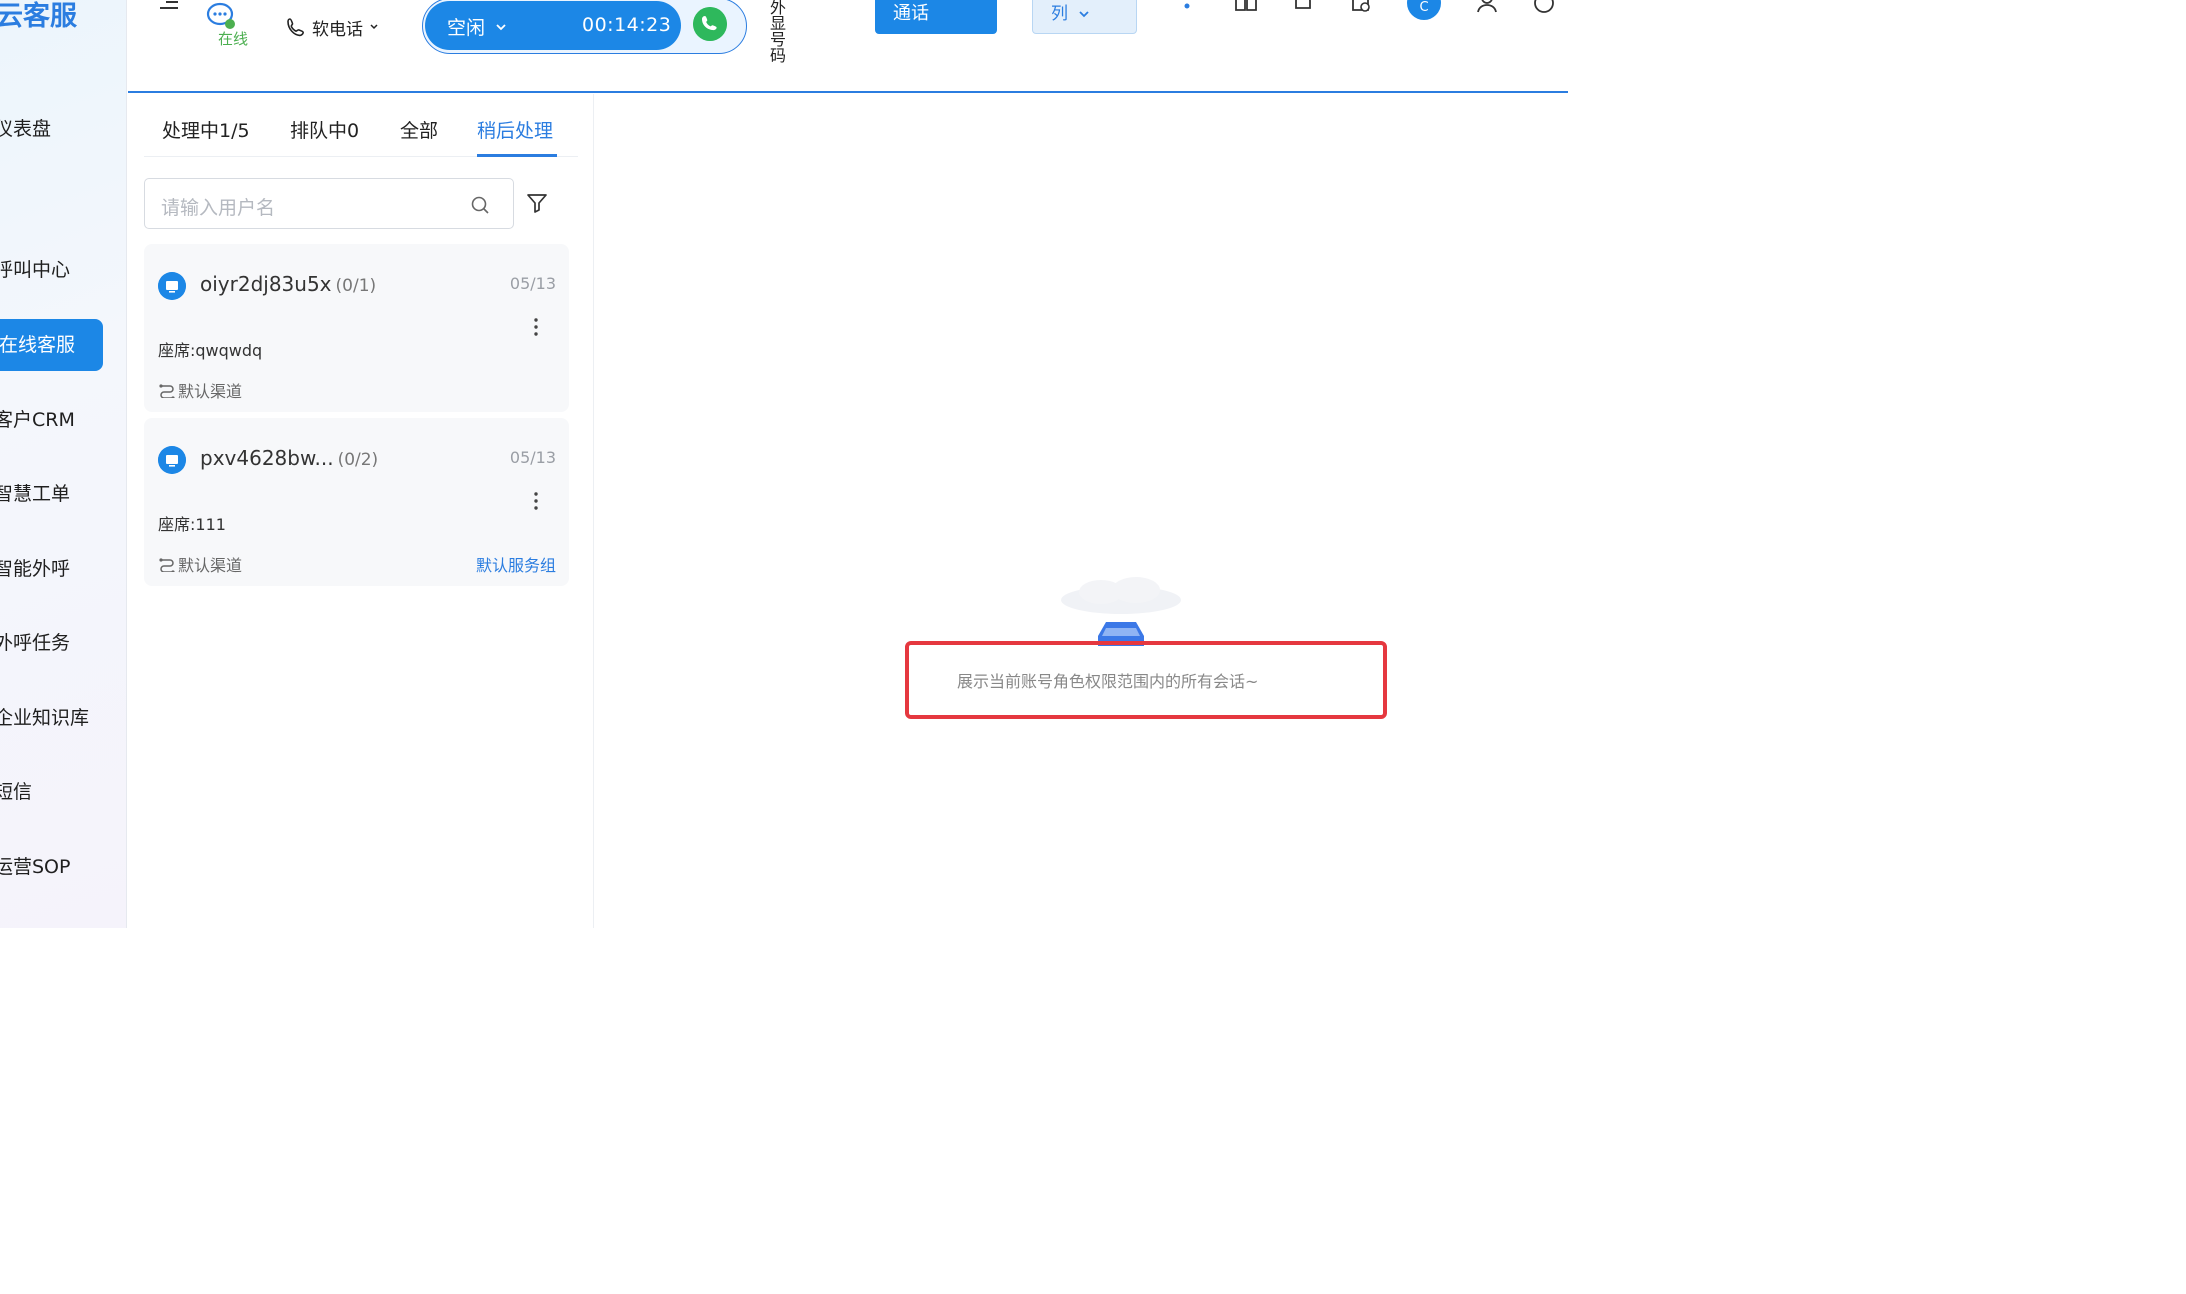 This screenshot has width=2186, height=1294. I want to click on call-timer: 00:14:23, so click(627, 25).